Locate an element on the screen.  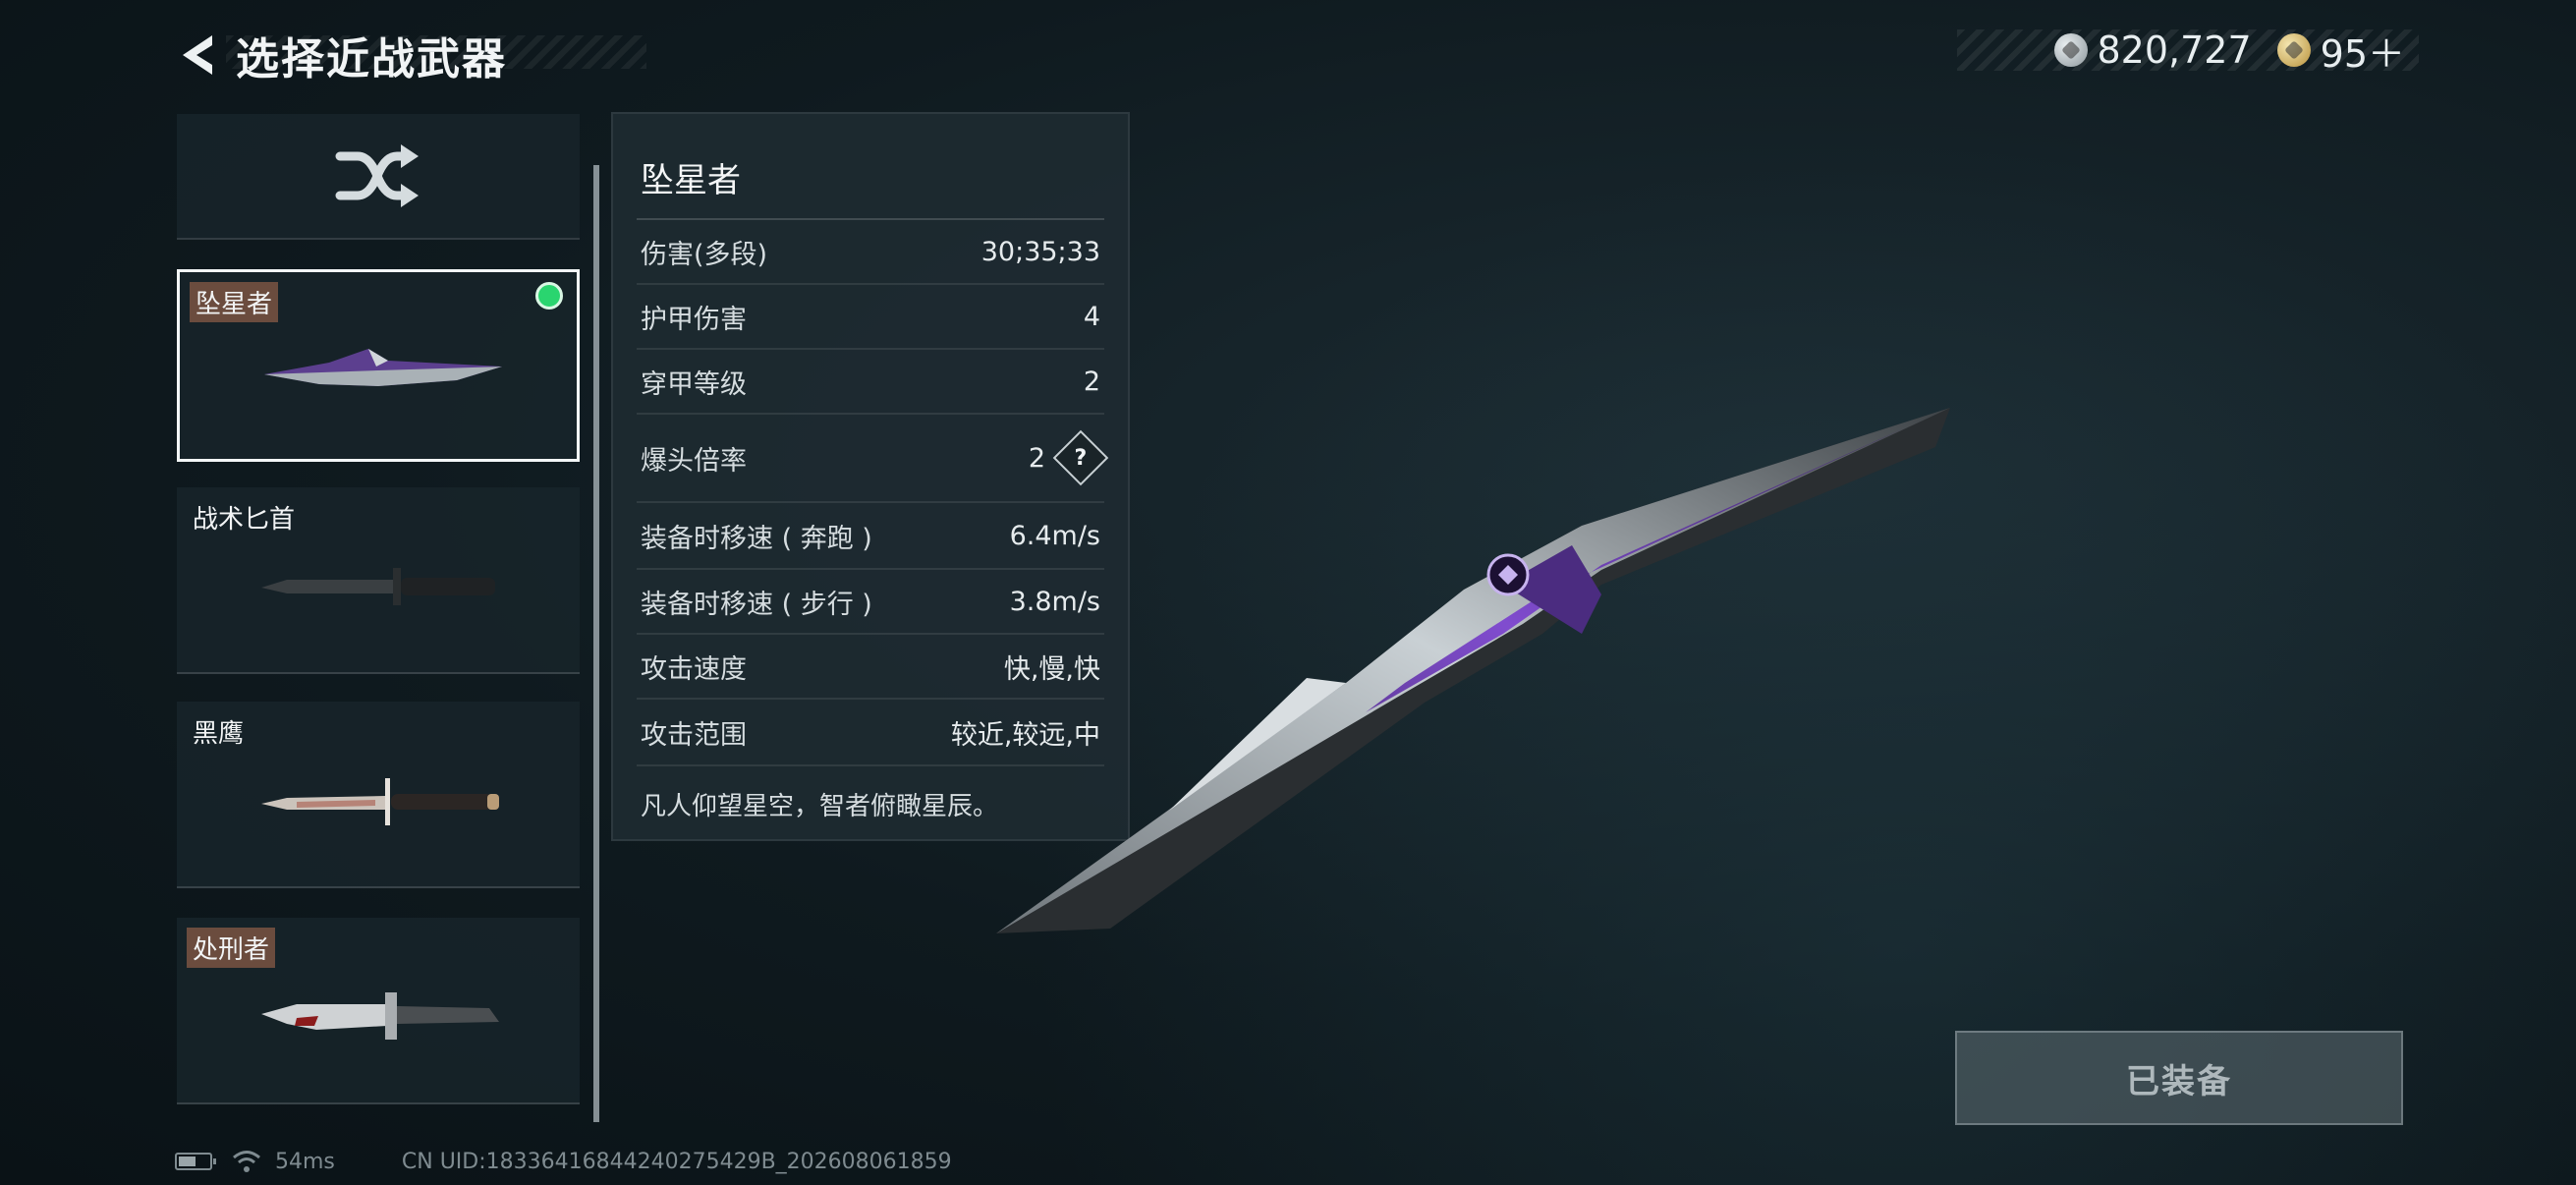
battery-level is located at coordinates (187, 1162).